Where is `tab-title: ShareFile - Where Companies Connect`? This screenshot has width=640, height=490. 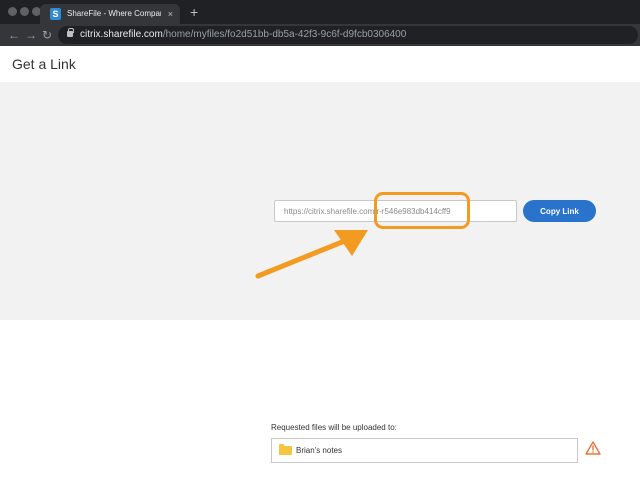
tab-title: ShareFile - Where Companies Connect is located at coordinates (114, 13).